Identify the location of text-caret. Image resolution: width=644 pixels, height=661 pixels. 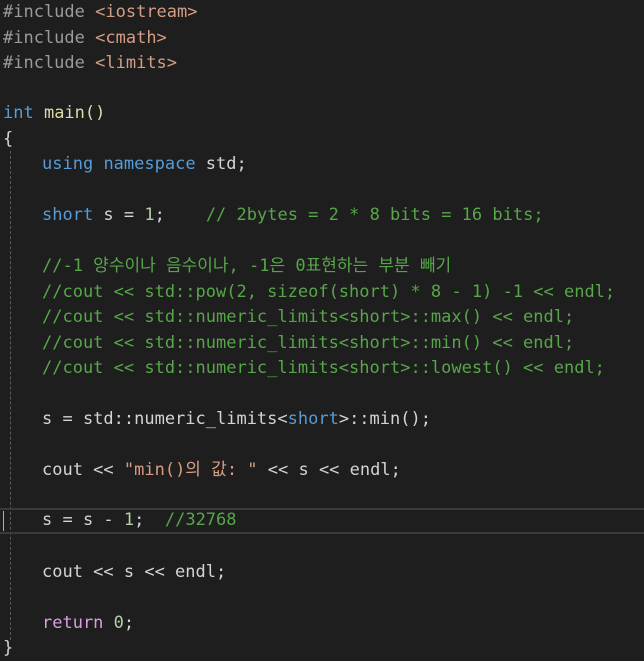
(3, 521).